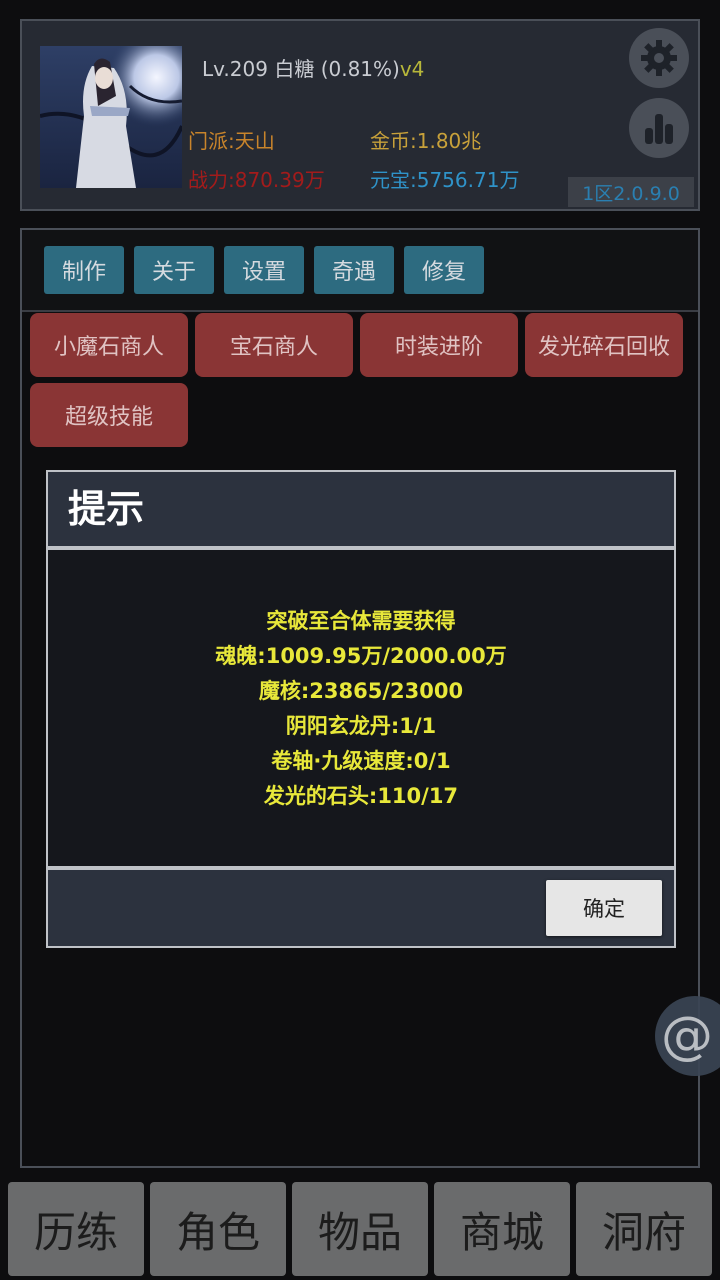 The image size is (720, 1280). What do you see at coordinates (361, 509) in the screenshot?
I see `dialog-title: 提示` at bounding box center [361, 509].